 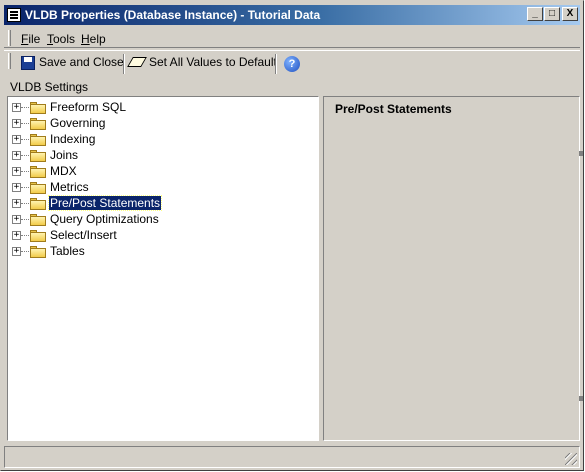 What do you see at coordinates (49, 87) in the screenshot?
I see `vldb-settings-label: VLDB Settings` at bounding box center [49, 87].